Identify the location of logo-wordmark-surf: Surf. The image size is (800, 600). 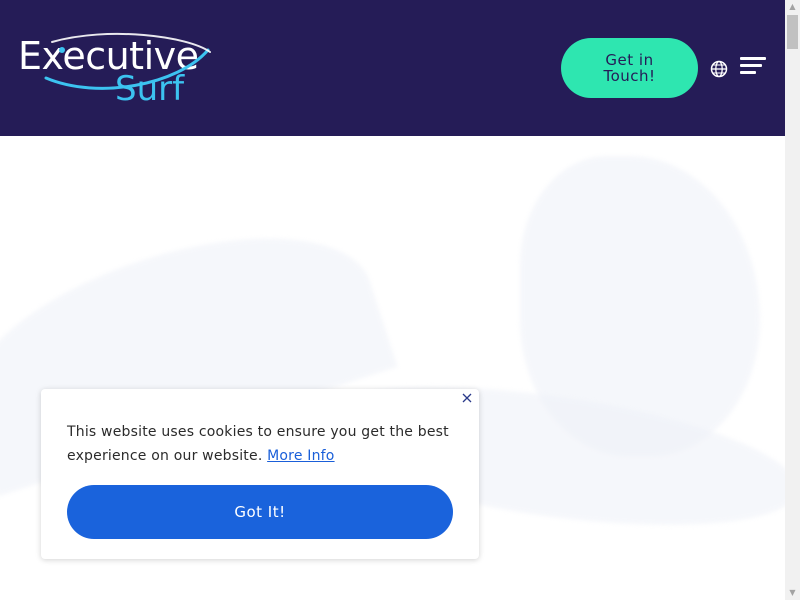
(150, 89).